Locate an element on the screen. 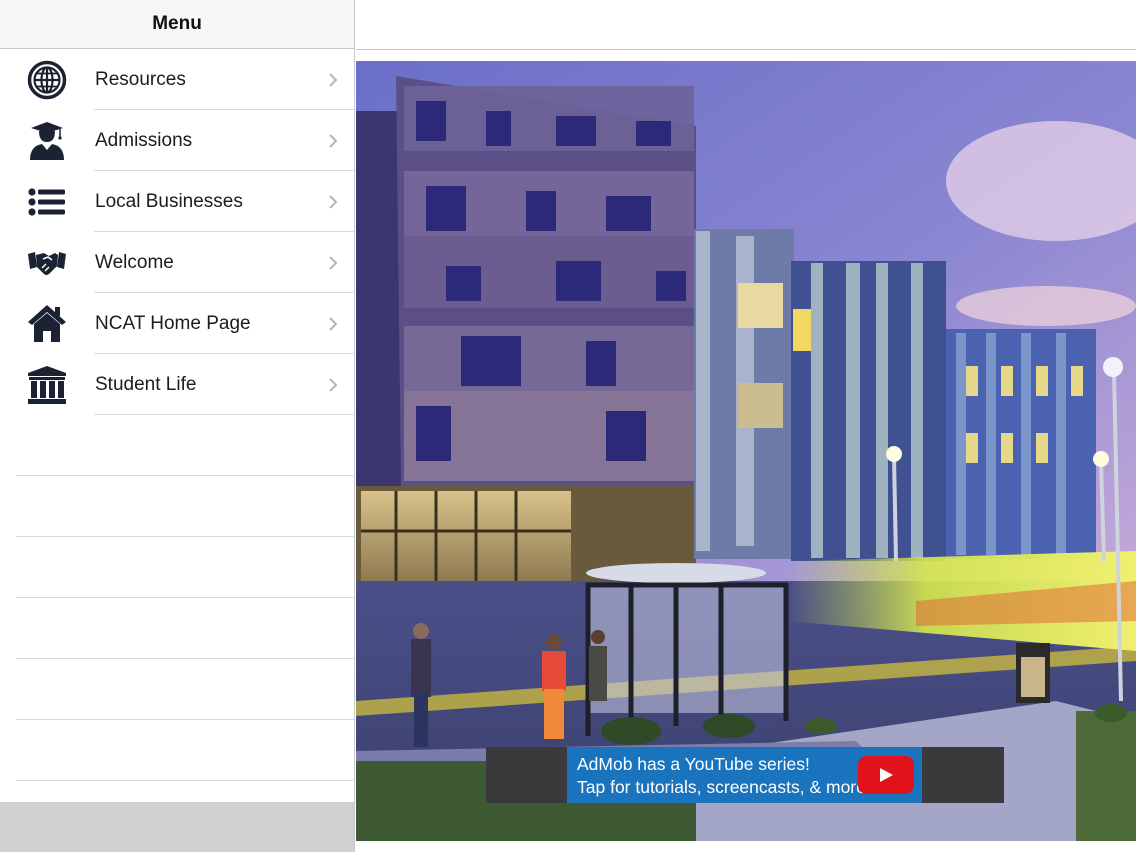  menu-item-label: NCAT Home Page is located at coordinates (173, 323).